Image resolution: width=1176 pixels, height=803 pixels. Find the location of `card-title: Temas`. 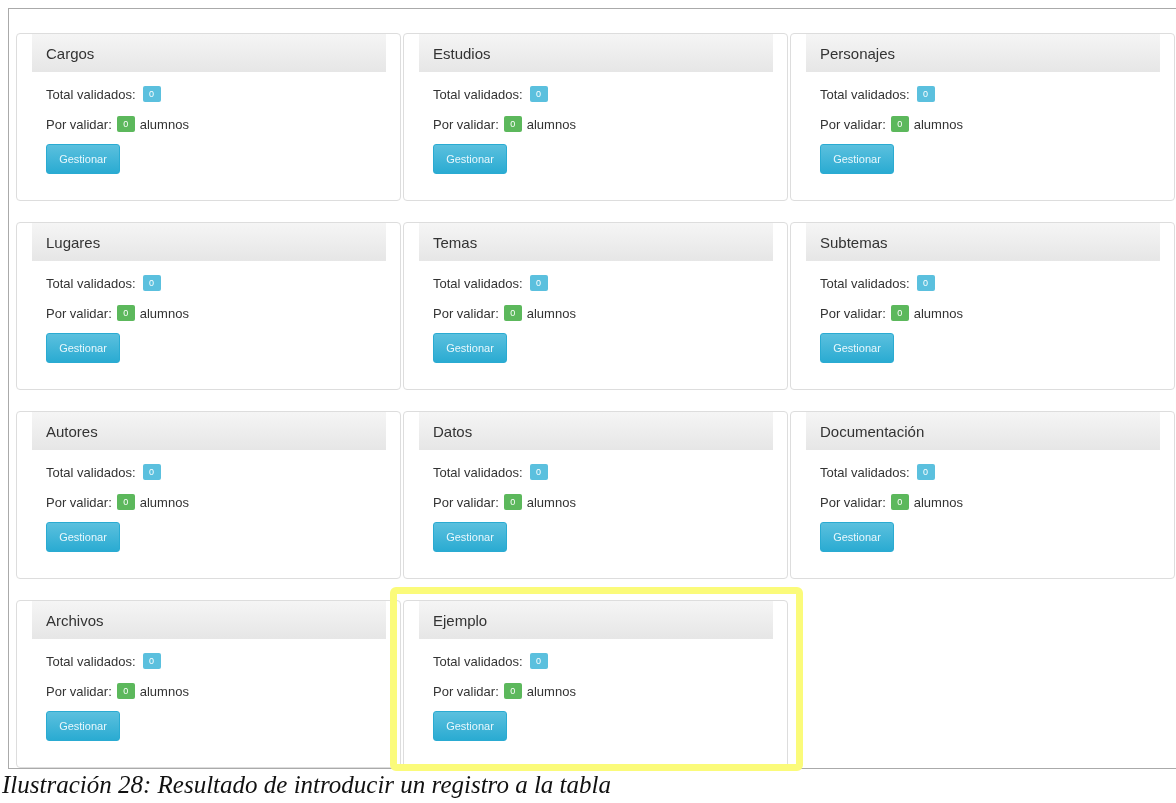

card-title: Temas is located at coordinates (455, 242).